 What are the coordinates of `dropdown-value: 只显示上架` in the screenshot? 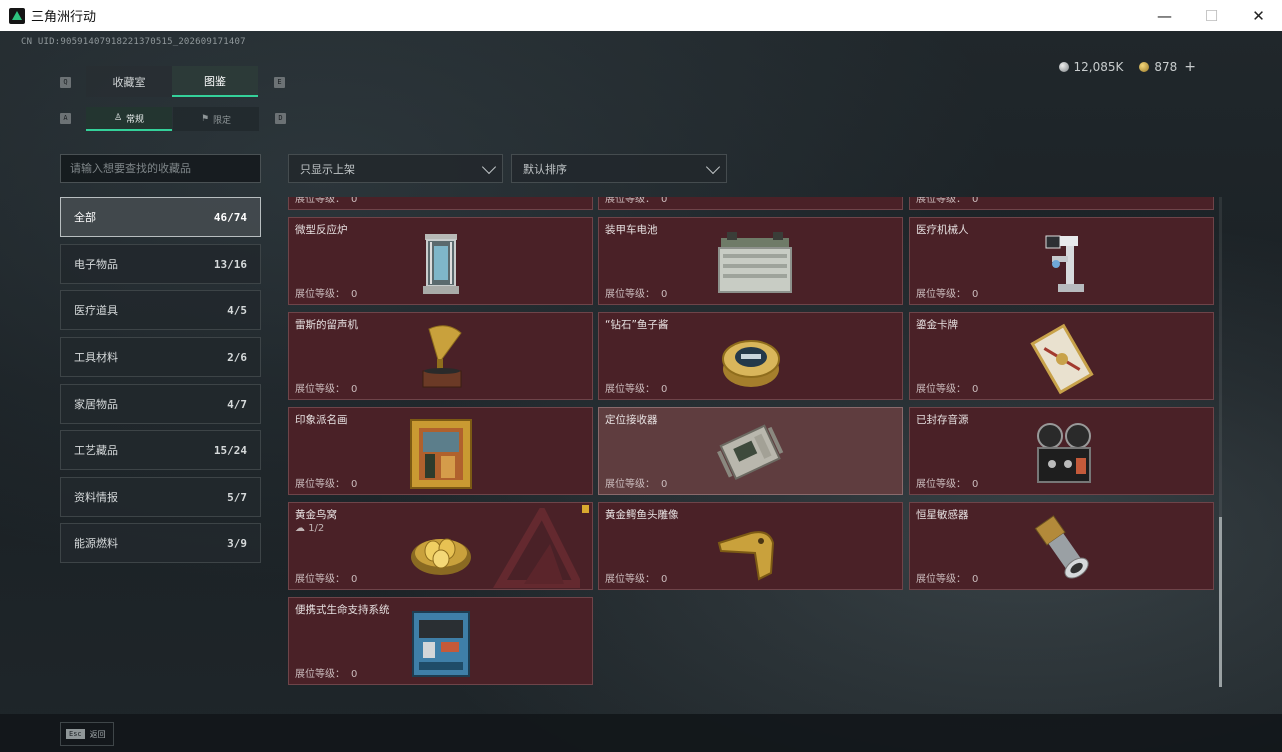 It's located at (327, 169).